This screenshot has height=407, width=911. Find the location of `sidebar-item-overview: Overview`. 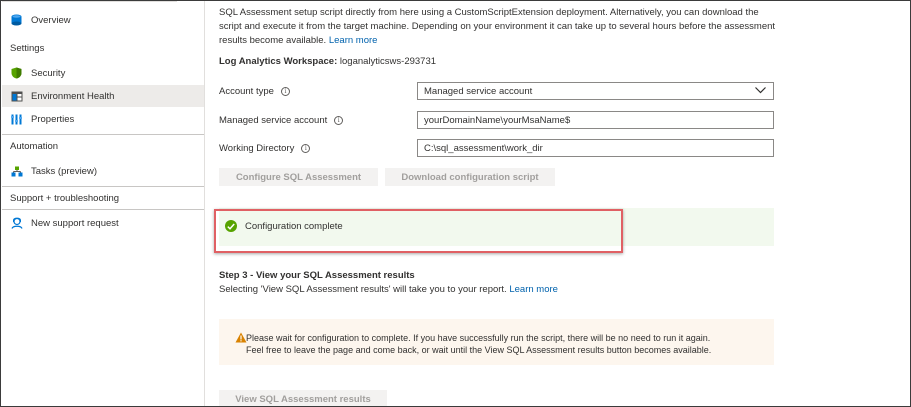

sidebar-item-overview: Overview is located at coordinates (103, 20).